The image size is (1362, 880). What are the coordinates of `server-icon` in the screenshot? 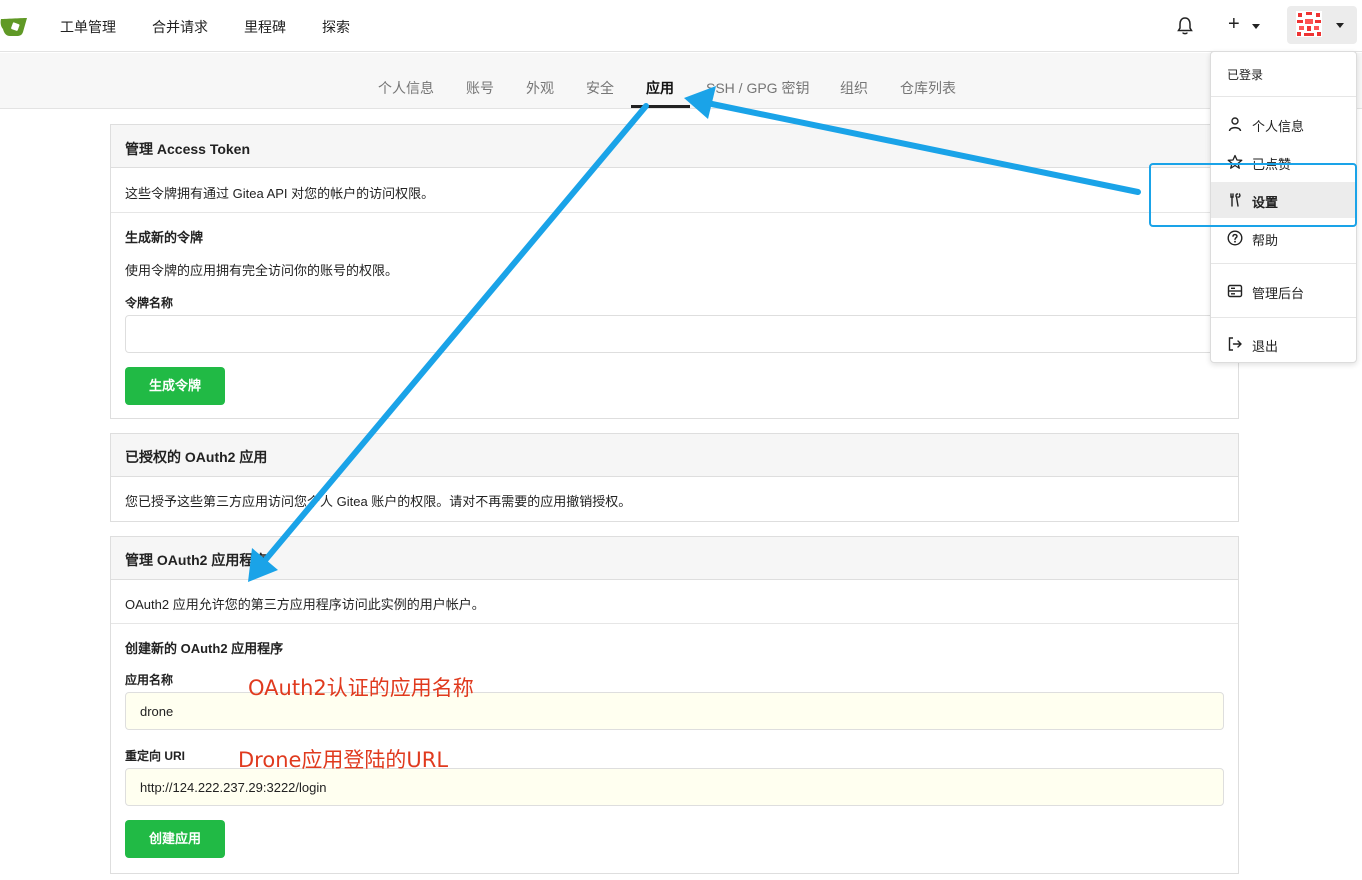 It's located at (1235, 291).